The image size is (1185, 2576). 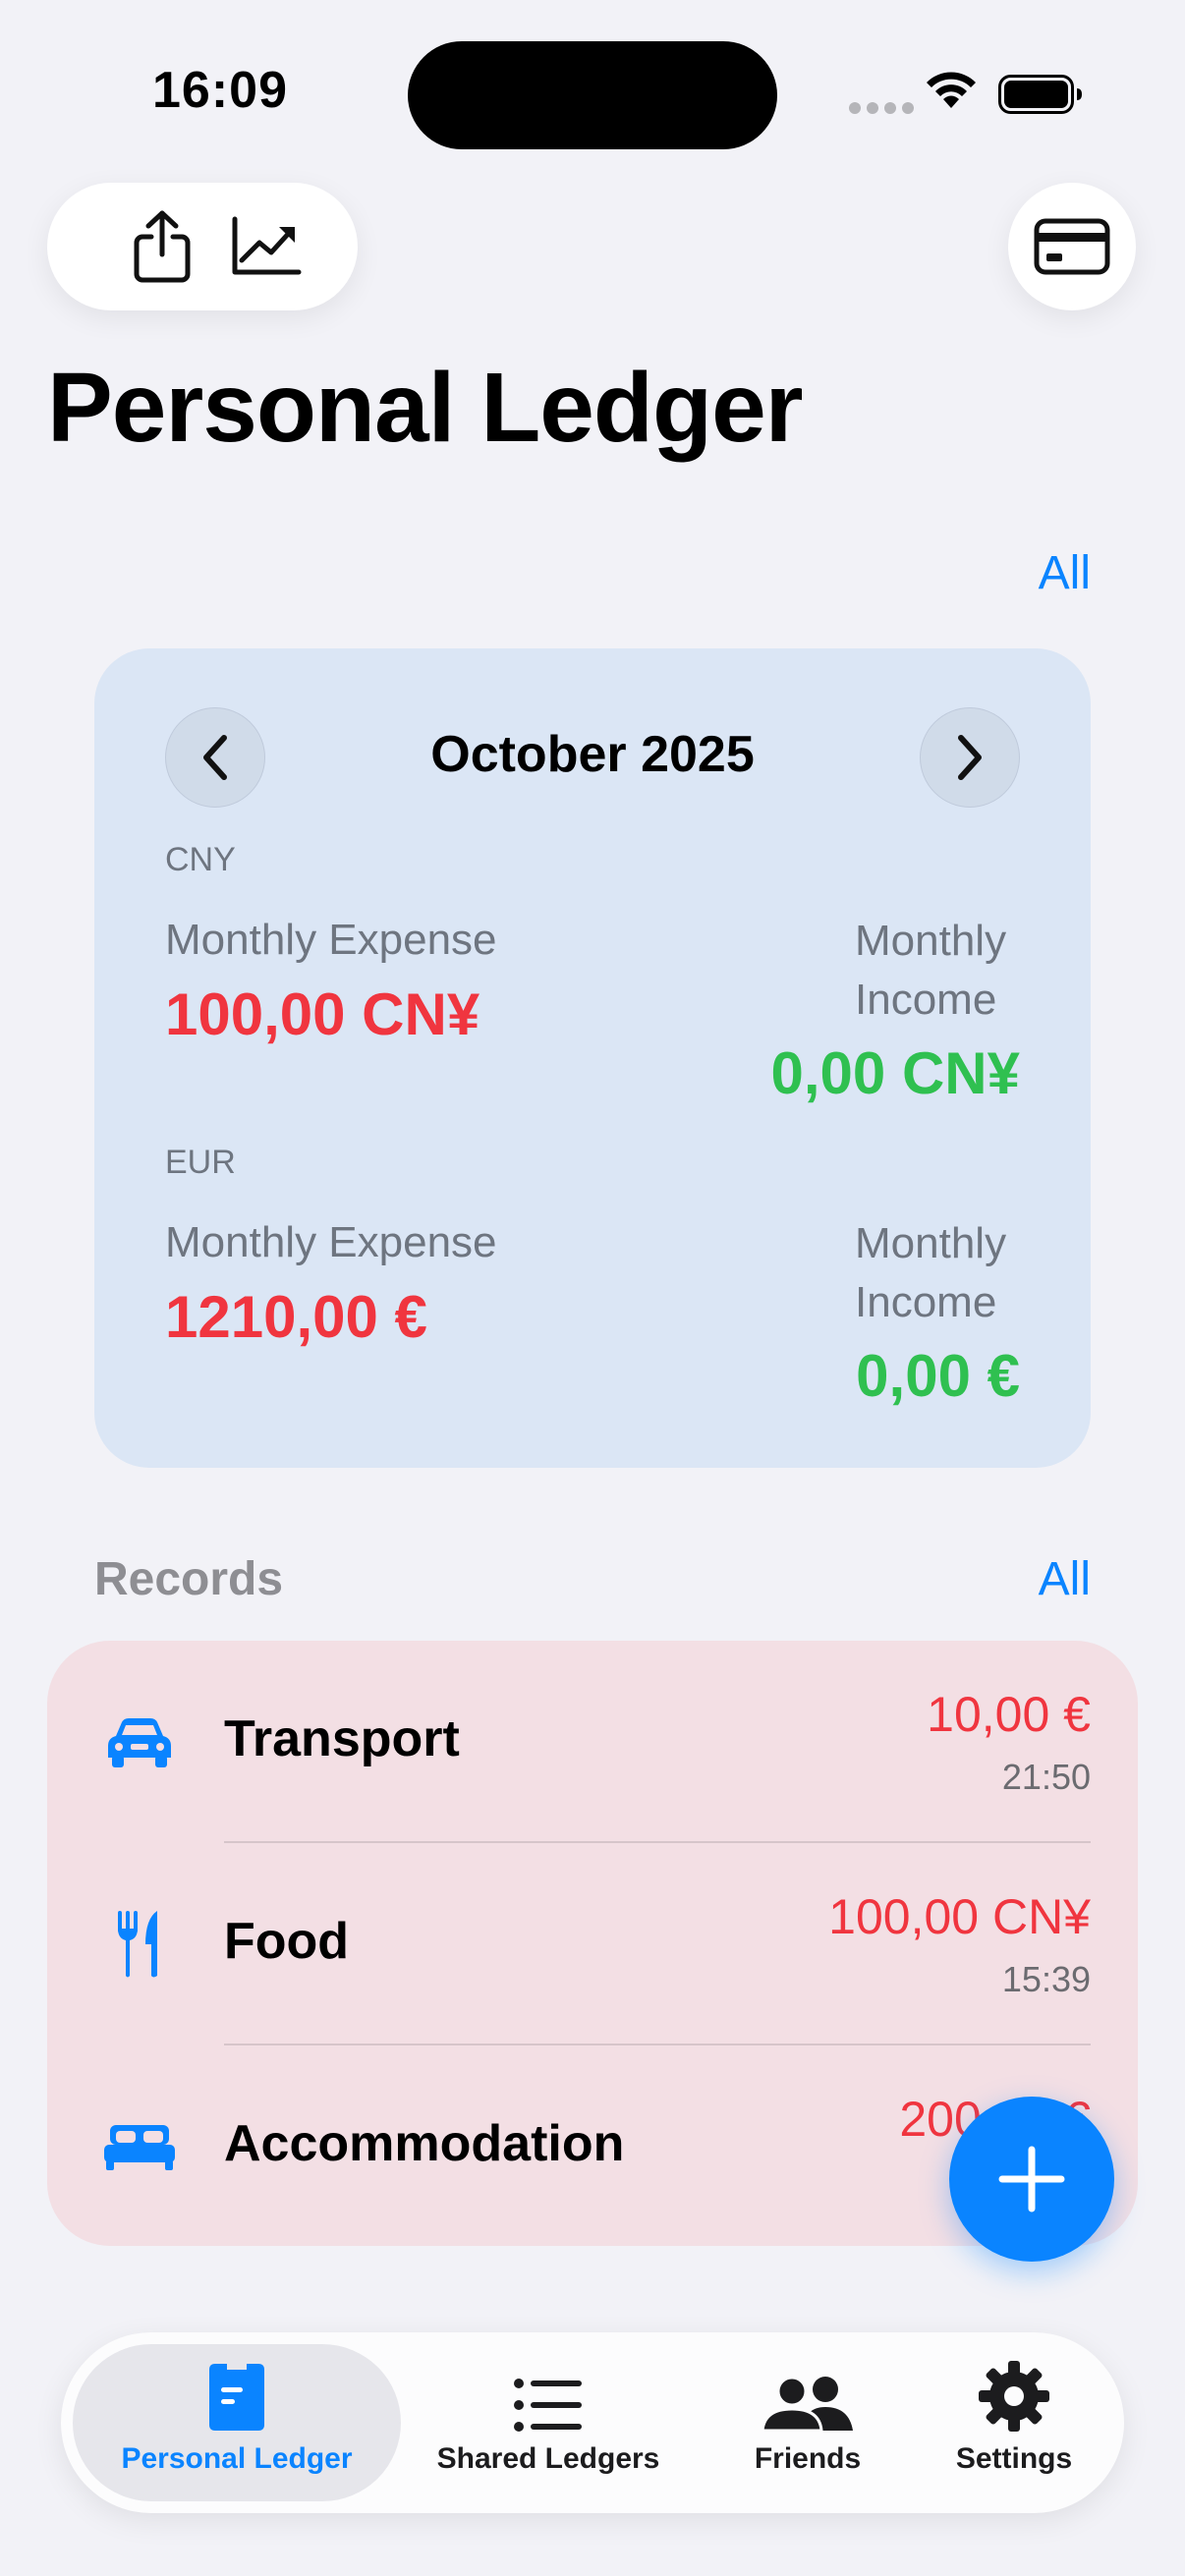 I want to click on gear-icon, so click(x=1014, y=2388).